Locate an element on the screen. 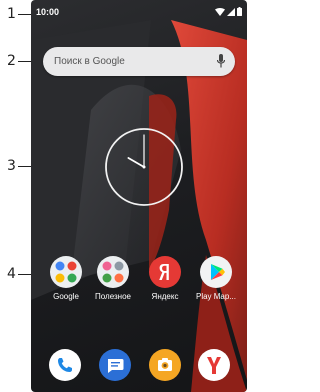 The height and width of the screenshot is (392, 320). analog-clock-widget is located at coordinates (144, 167).